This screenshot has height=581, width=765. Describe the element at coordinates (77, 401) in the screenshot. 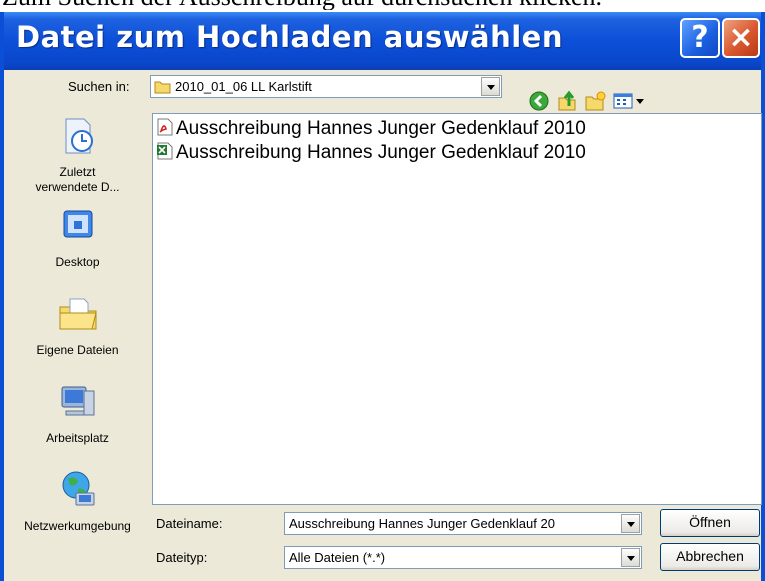

I see `my-computer-icon` at that location.